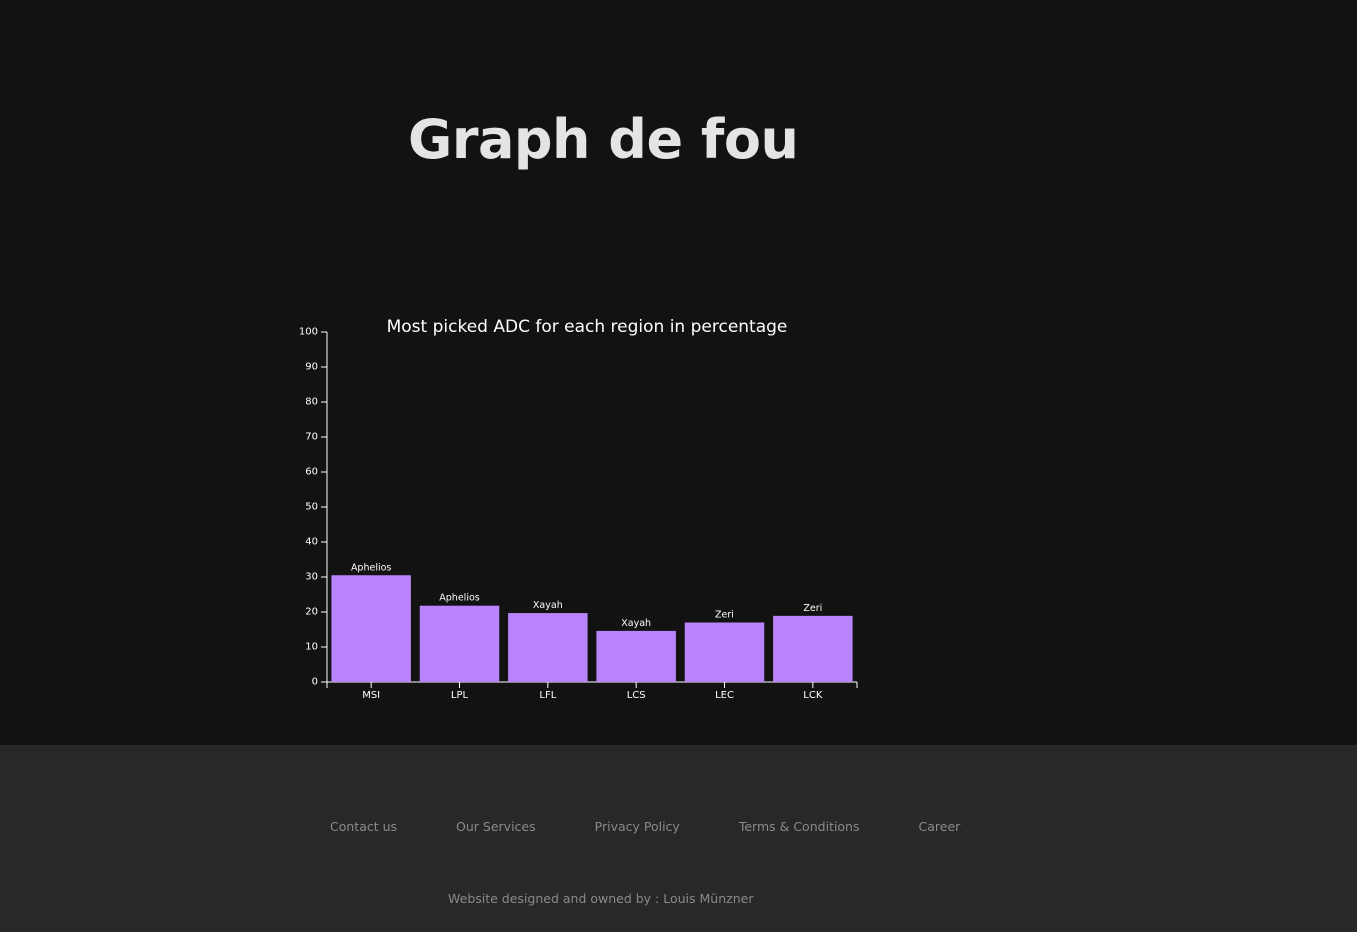 The width and height of the screenshot is (1357, 932). Describe the element at coordinates (460, 695) in the screenshot. I see `x-tick-label: LPL` at that location.